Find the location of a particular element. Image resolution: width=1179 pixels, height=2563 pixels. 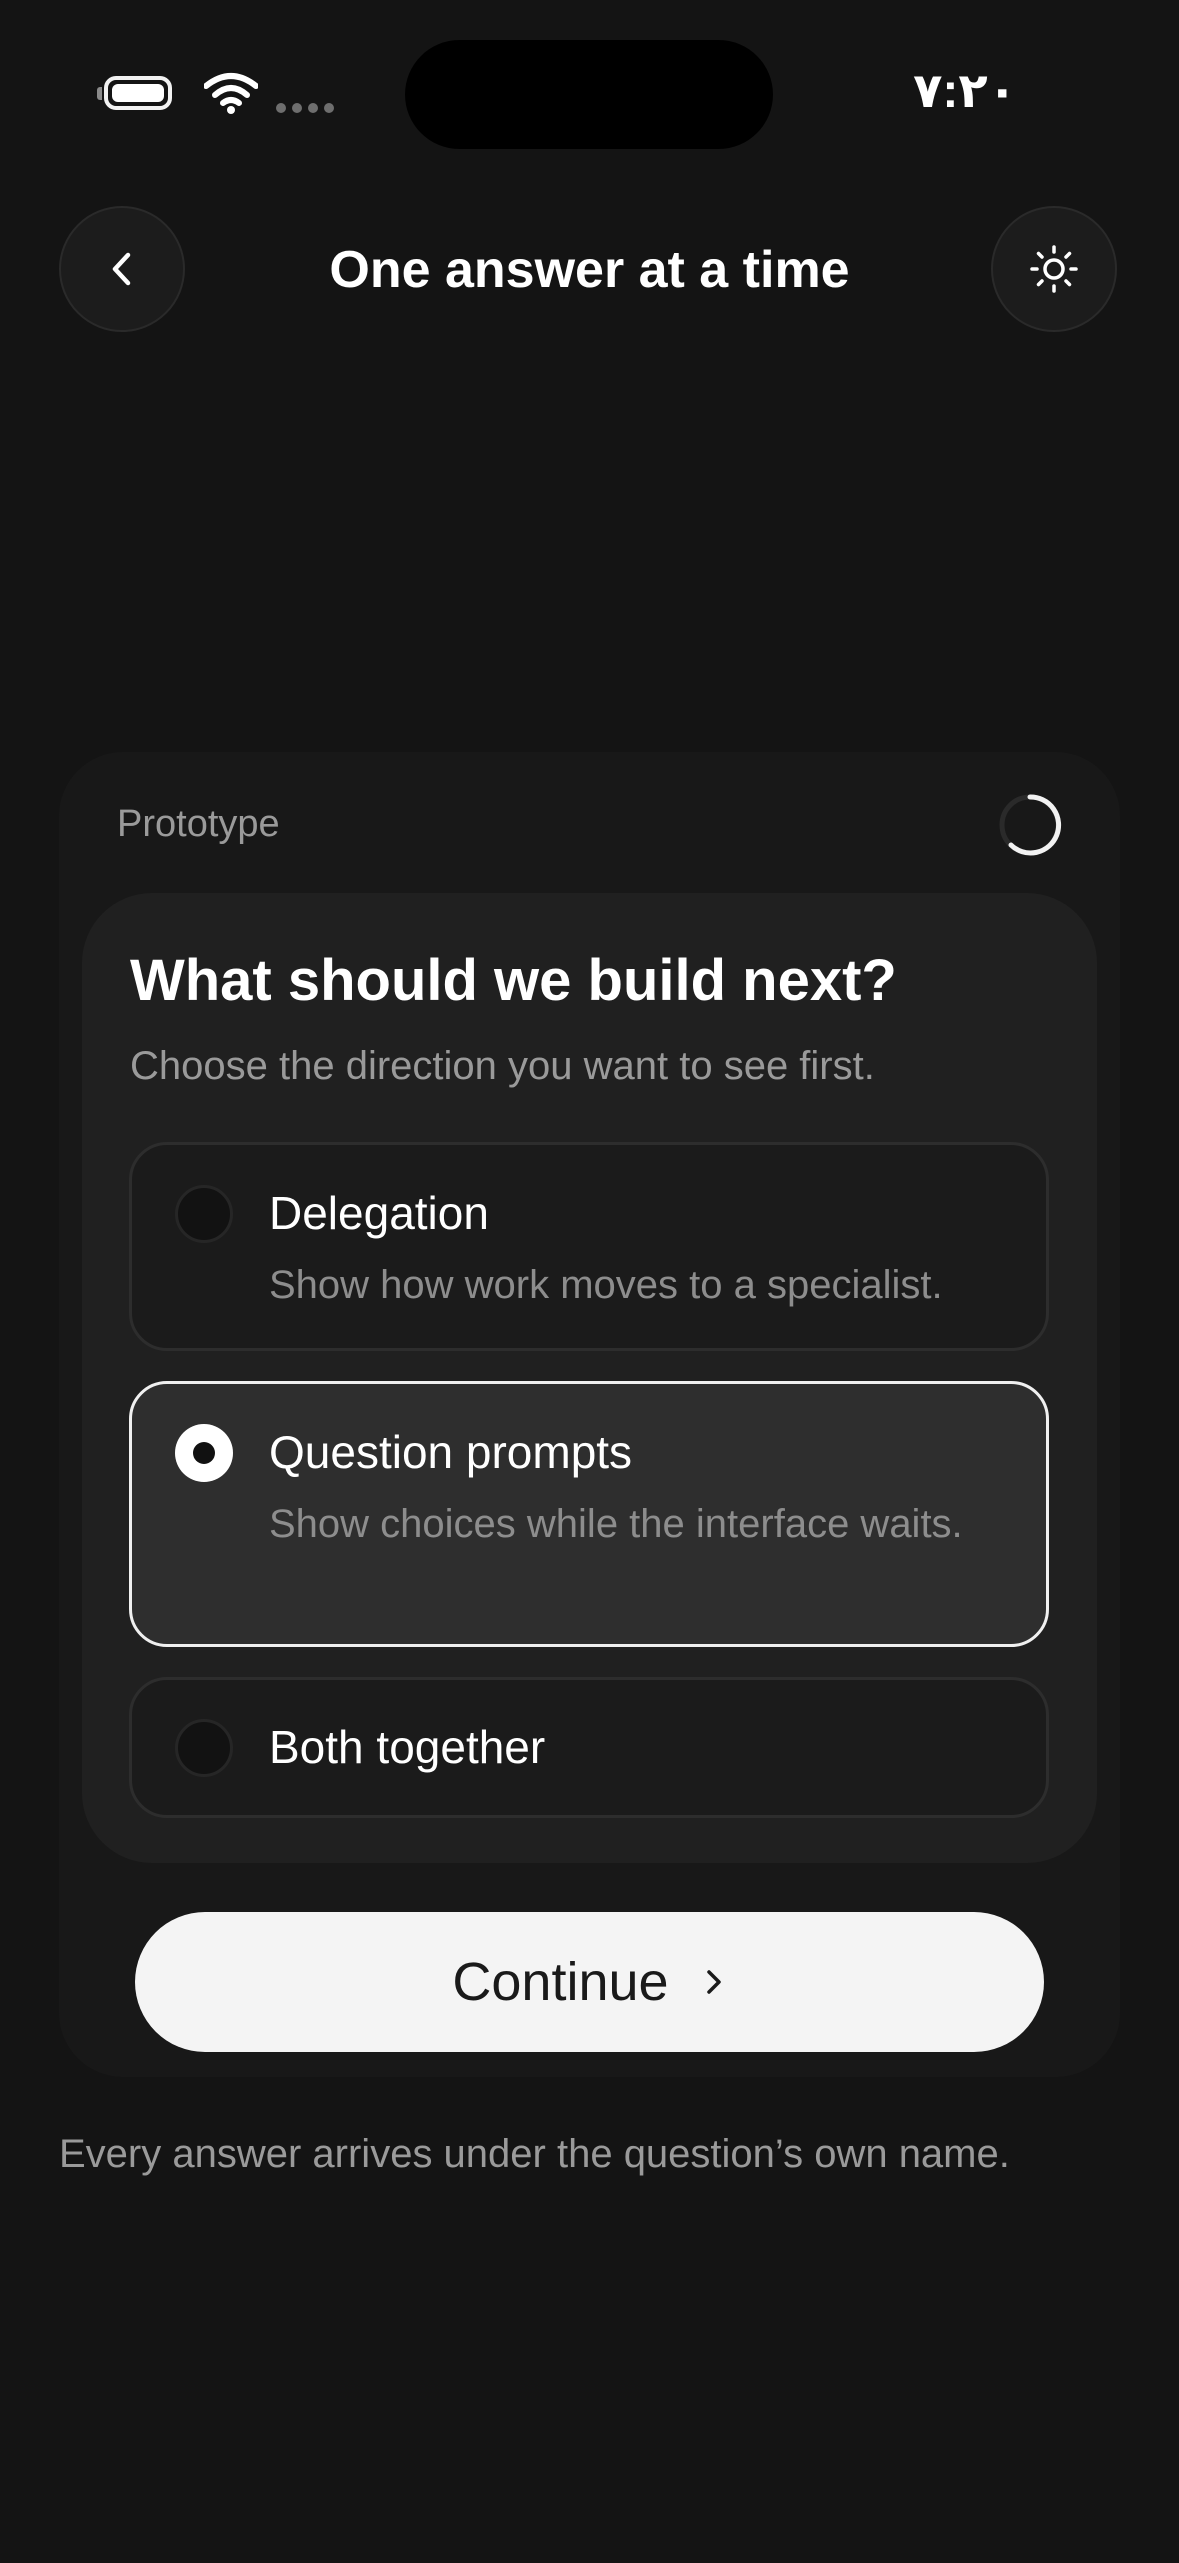

question-title: What should we build next? is located at coordinates (513, 980).